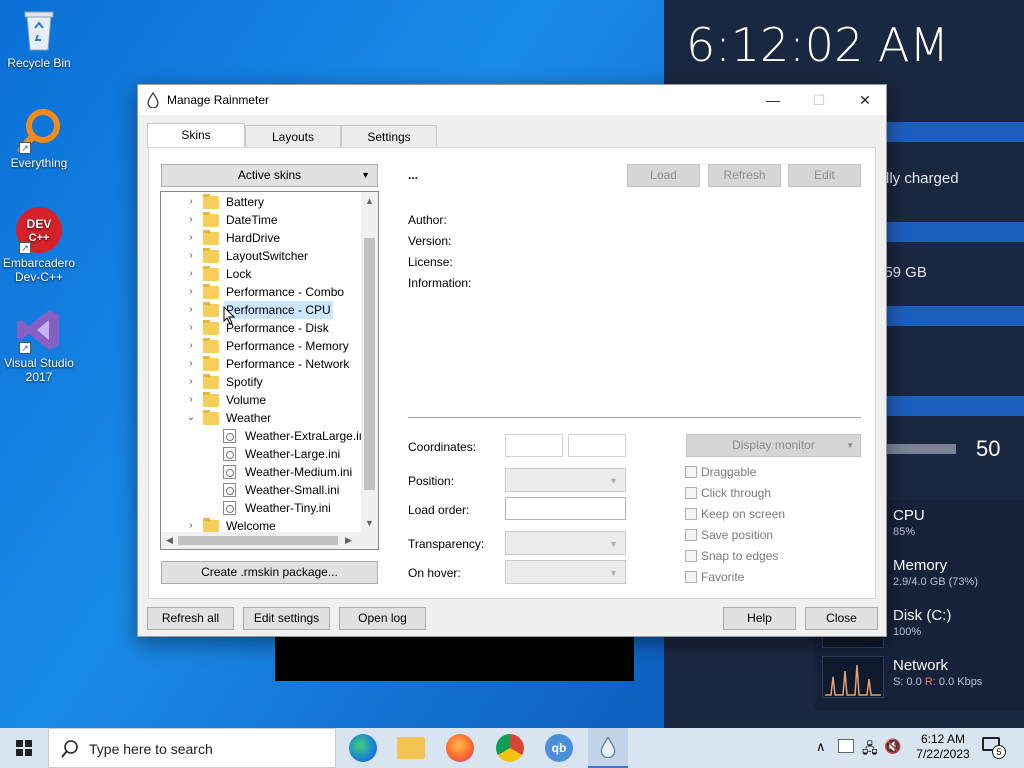 This screenshot has width=1024, height=768. What do you see at coordinates (261, 292) in the screenshot?
I see `tree-folder-item: › Performance - Combo` at bounding box center [261, 292].